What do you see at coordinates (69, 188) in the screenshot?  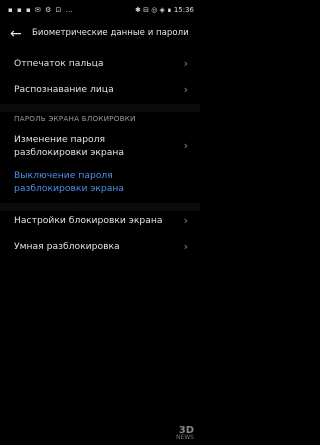 I see `disable-password-line2: разблокировки экрана` at bounding box center [69, 188].